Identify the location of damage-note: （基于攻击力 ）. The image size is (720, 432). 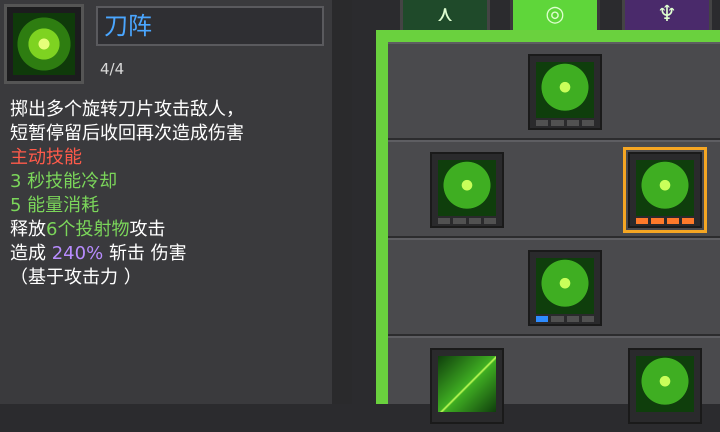
(76, 277).